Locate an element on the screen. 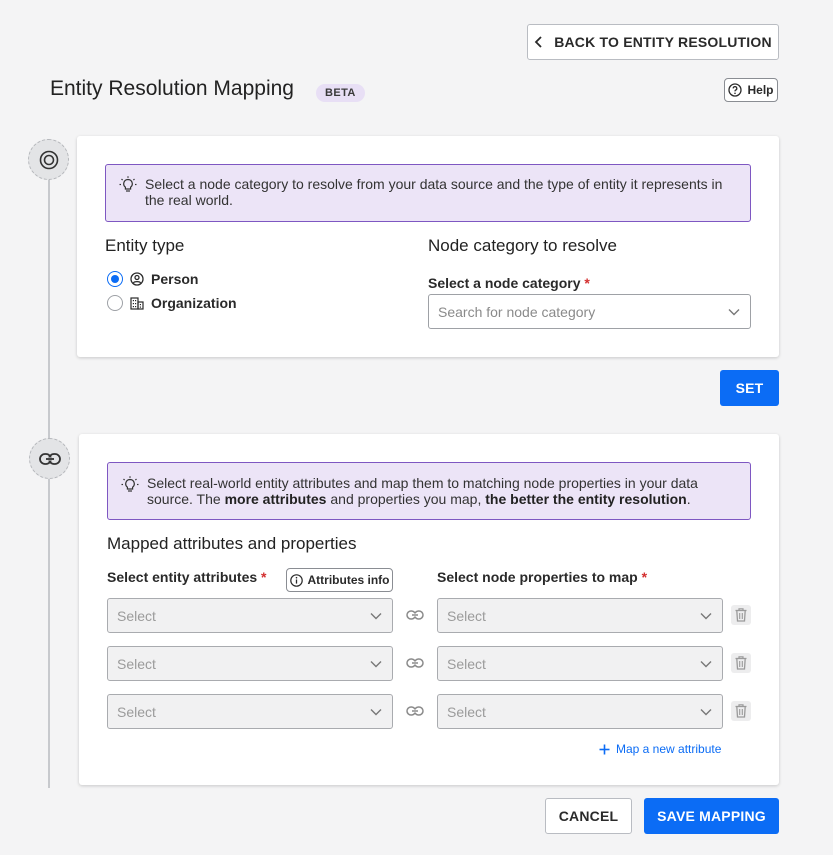  attributes-info-label: Attributes info is located at coordinates (348, 580).